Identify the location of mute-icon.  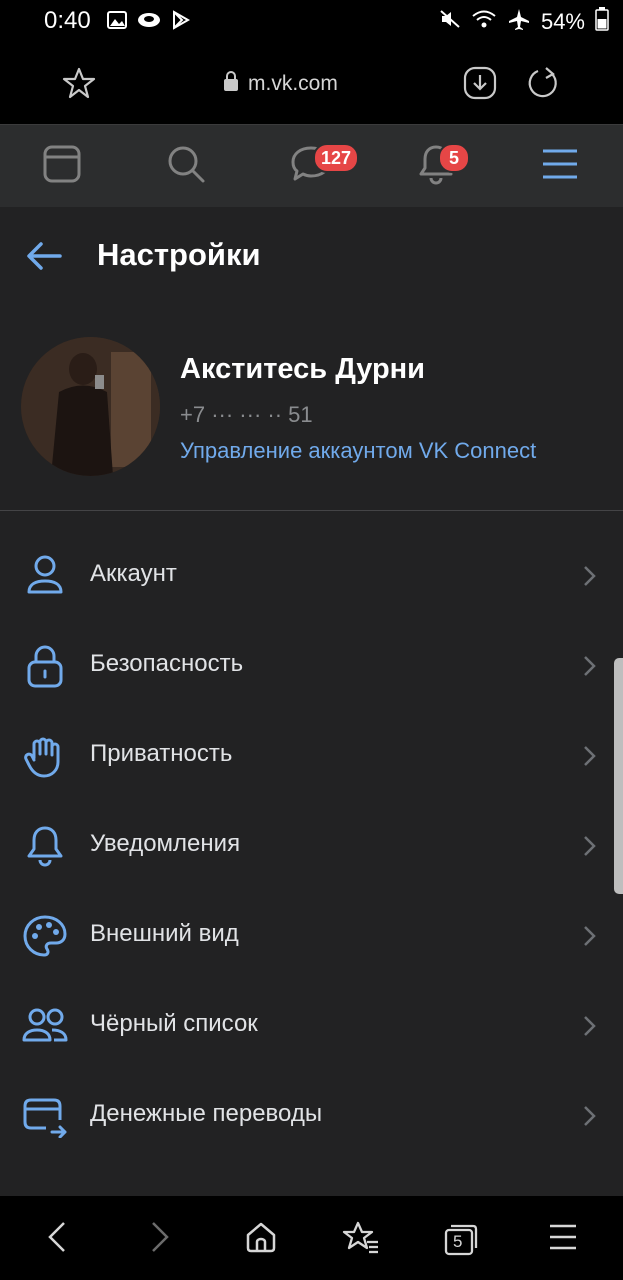
(450, 22).